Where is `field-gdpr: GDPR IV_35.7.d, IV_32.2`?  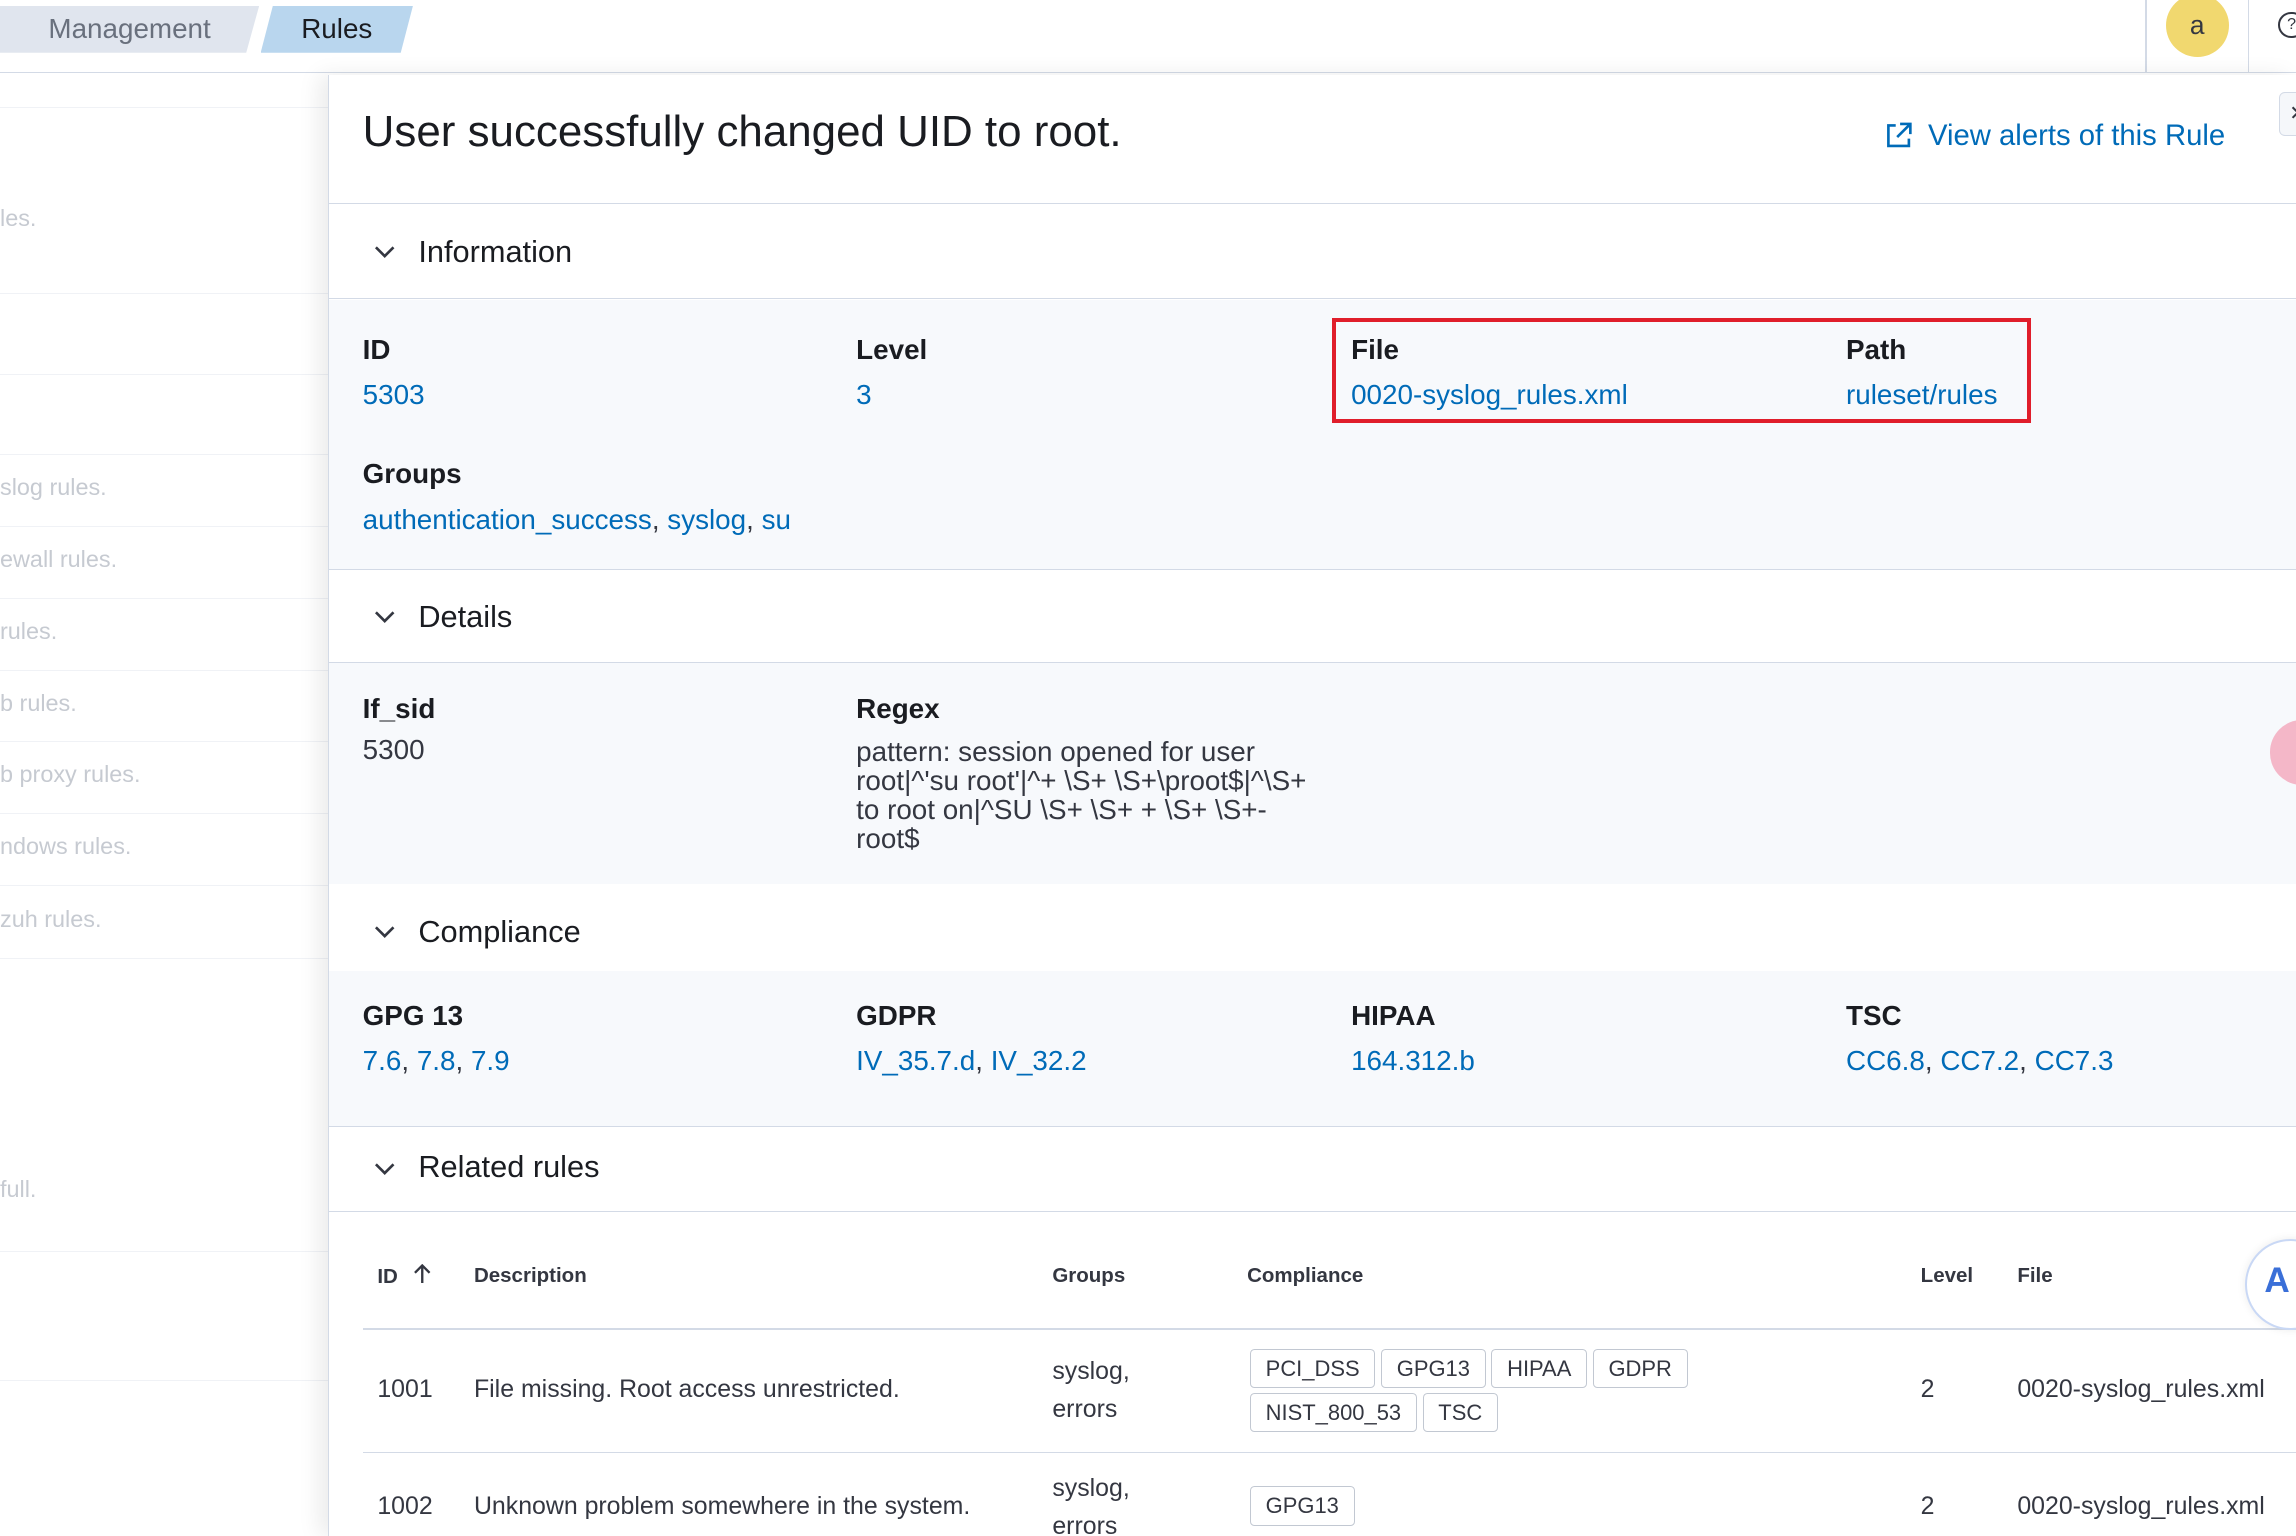 field-gdpr: GDPR IV_35.7.d, IV_32.2 is located at coordinates (971, 1038).